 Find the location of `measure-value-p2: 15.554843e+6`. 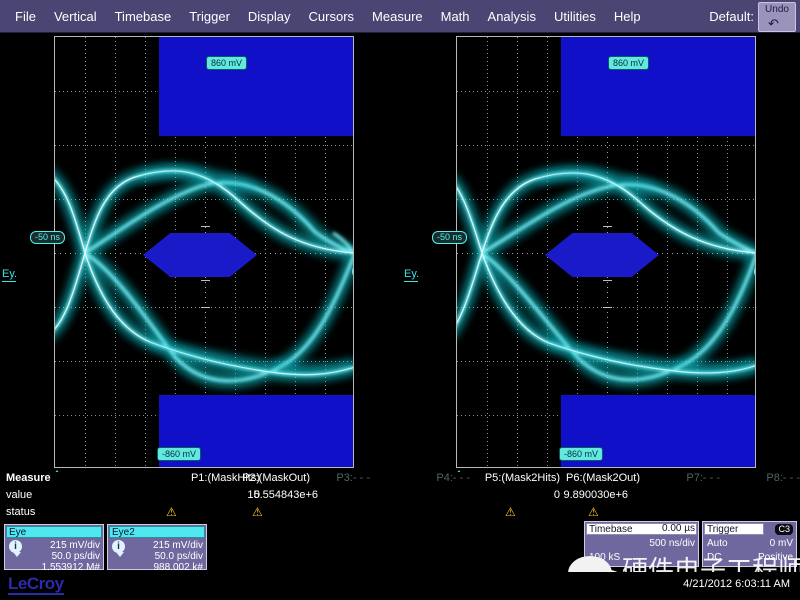

measure-value-p2: 15.554843e+6 is located at coordinates (282, 495).